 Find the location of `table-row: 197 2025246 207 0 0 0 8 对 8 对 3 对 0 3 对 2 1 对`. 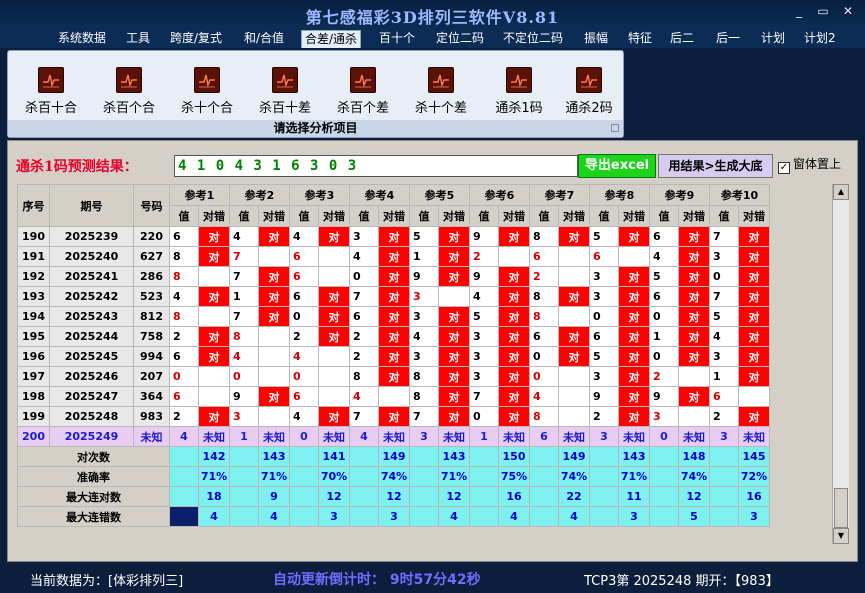

table-row: 197 2025246 207 0 0 0 8 对 8 对 3 对 0 3 对 2 1 对 is located at coordinates (393, 376).